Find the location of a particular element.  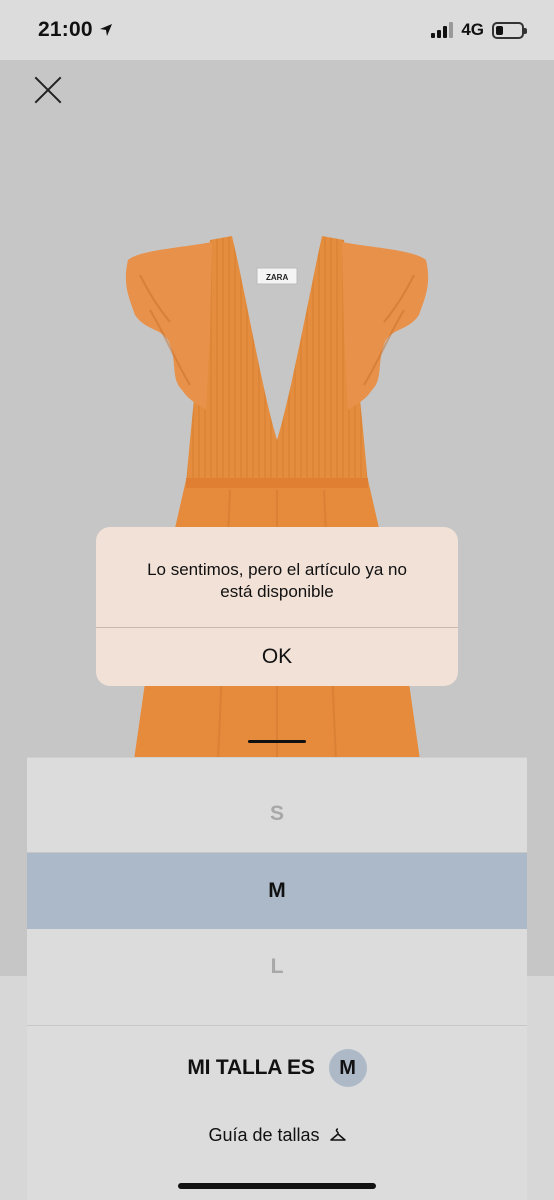

home-indicator is located at coordinates (277, 1186).